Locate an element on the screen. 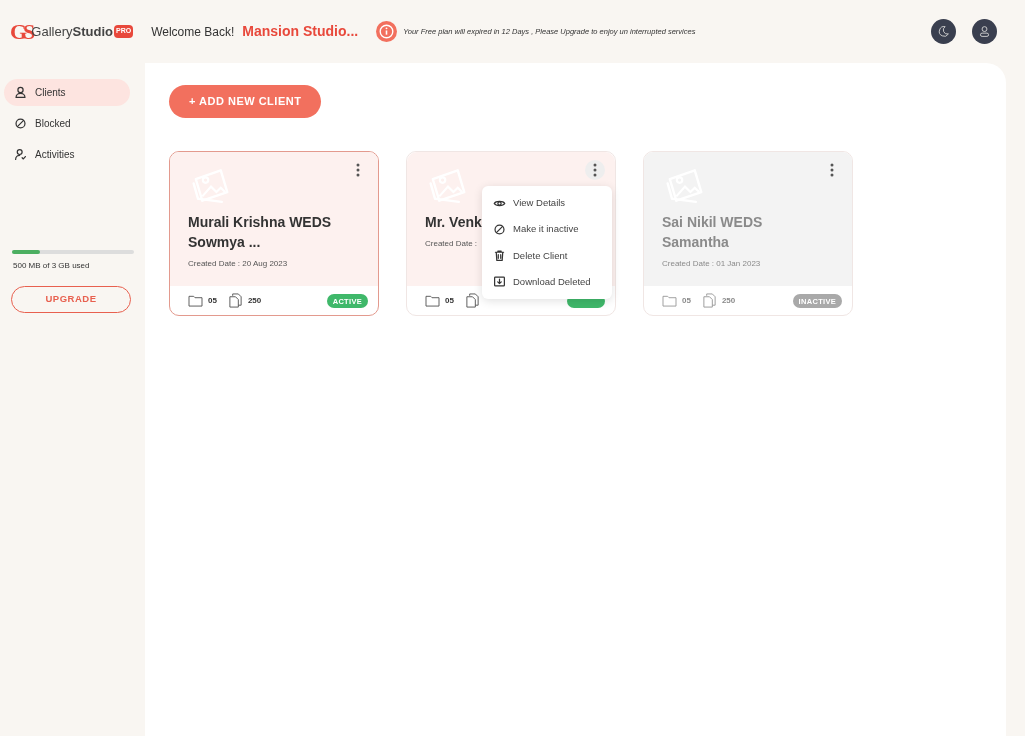 The image size is (1025, 736). theme-button is located at coordinates (943, 31).